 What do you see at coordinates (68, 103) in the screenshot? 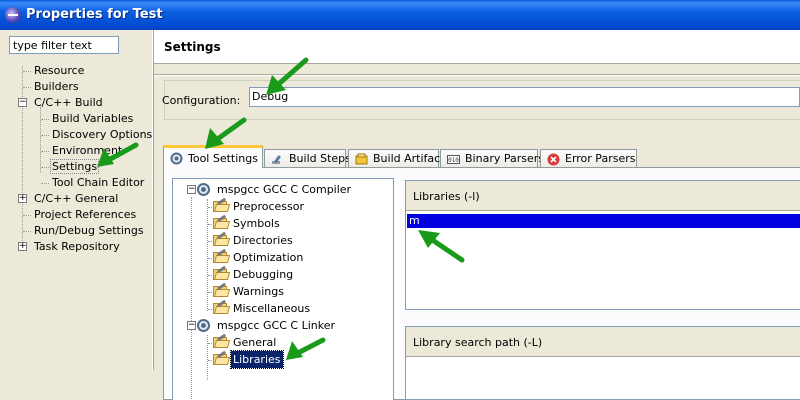
I see `nav-item-cpp-build: C/C++ Build` at bounding box center [68, 103].